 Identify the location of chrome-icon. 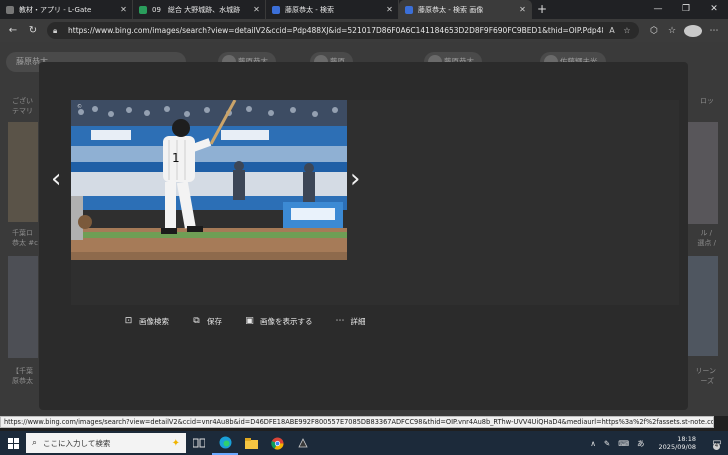
(277, 443).